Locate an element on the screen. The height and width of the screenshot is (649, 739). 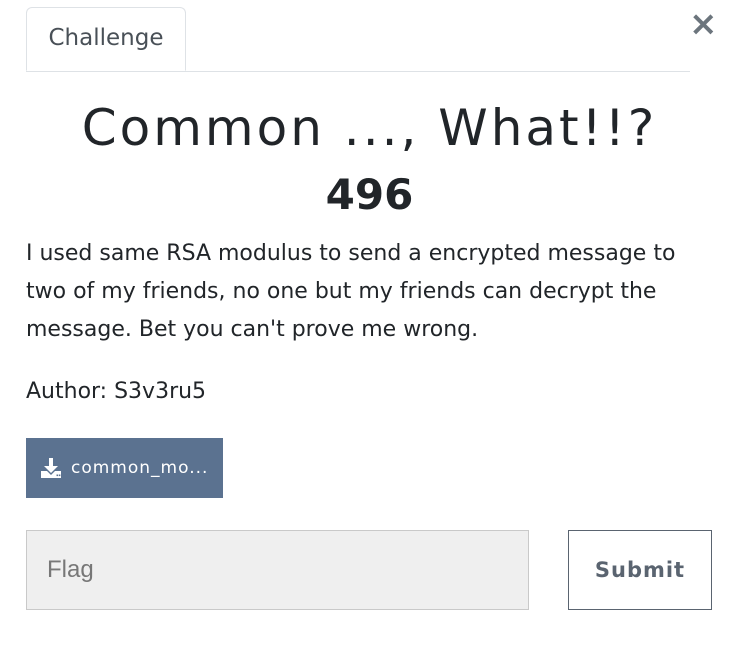
tab-challenge: Challenge is located at coordinates (106, 39).